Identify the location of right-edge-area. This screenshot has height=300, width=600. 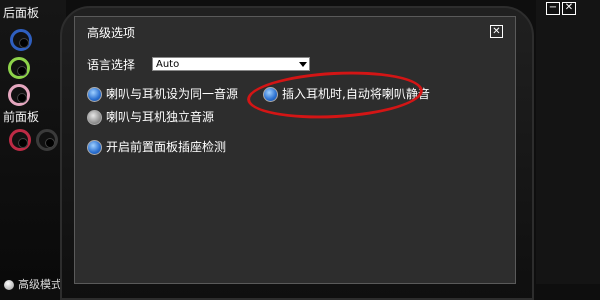
(568, 142).